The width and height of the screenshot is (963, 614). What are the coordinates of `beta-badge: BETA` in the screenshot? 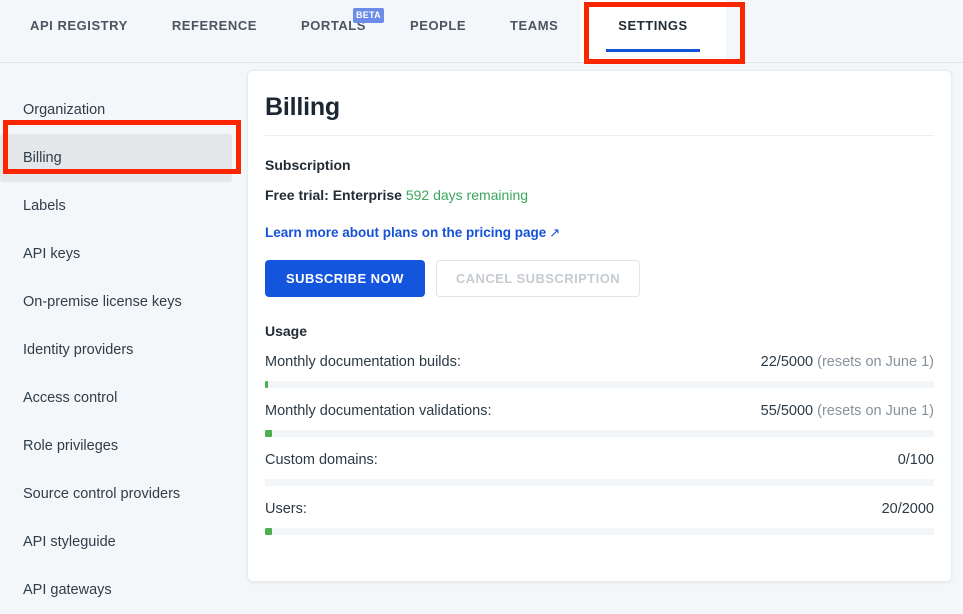 It's located at (368, 15).